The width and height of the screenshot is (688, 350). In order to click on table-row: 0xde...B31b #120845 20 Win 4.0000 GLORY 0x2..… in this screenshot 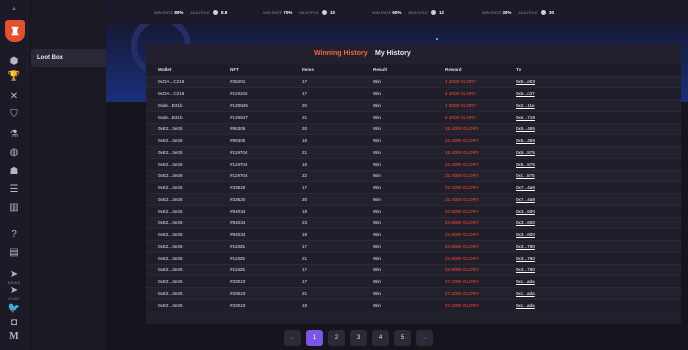, I will do `click(413, 105)`.